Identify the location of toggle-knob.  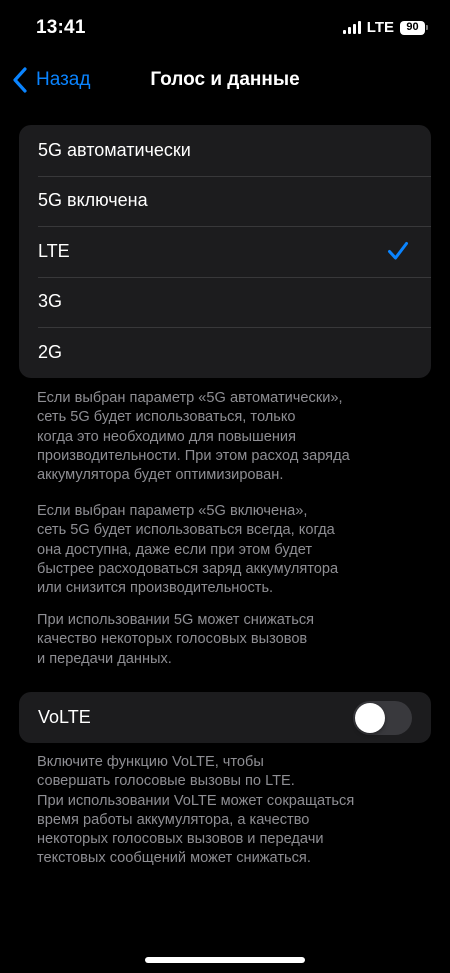
(370, 718).